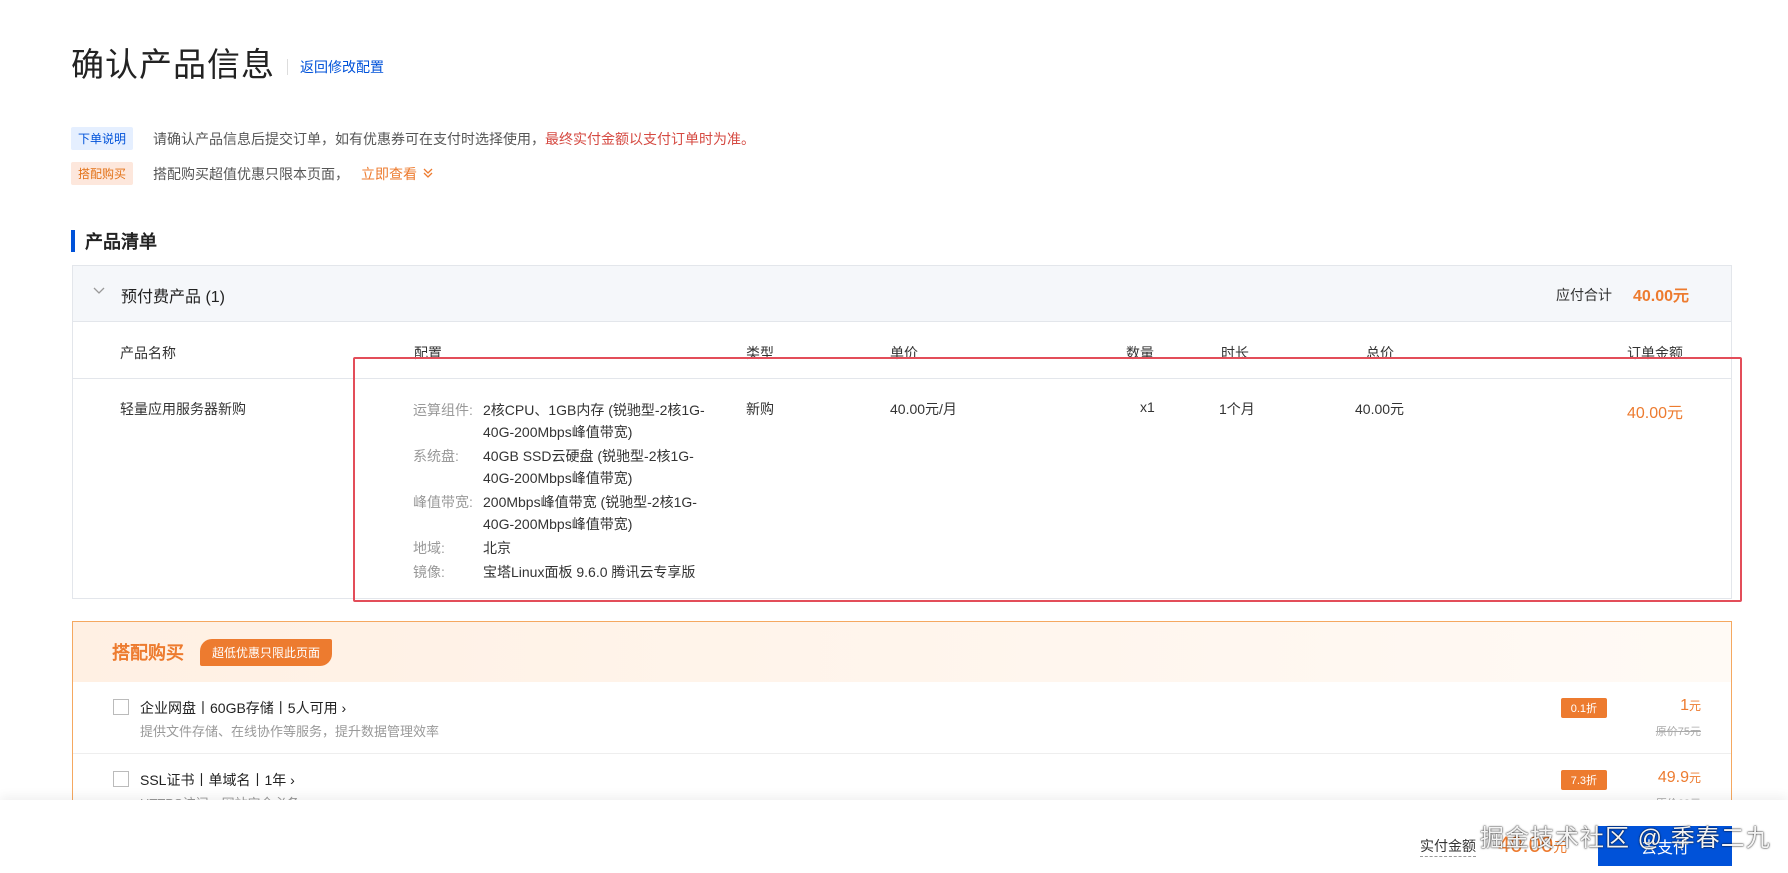  I want to click on combo-item-desc: 提供文件存储、在线协作等服务，提升数据管理效率, so click(290, 731).